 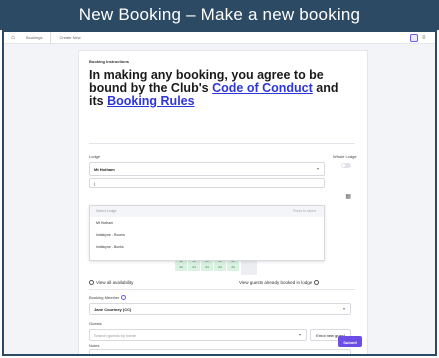 I want to click on lodge-label: Lodge, so click(x=95, y=156).